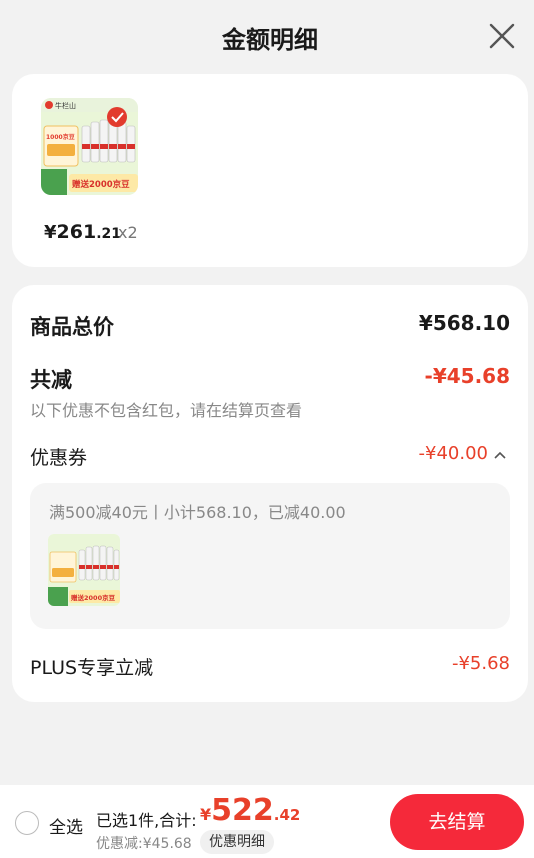 This screenshot has height=858, width=534. What do you see at coordinates (76, 232) in the screenshot?
I see `product-price-int: 261` at bounding box center [76, 232].